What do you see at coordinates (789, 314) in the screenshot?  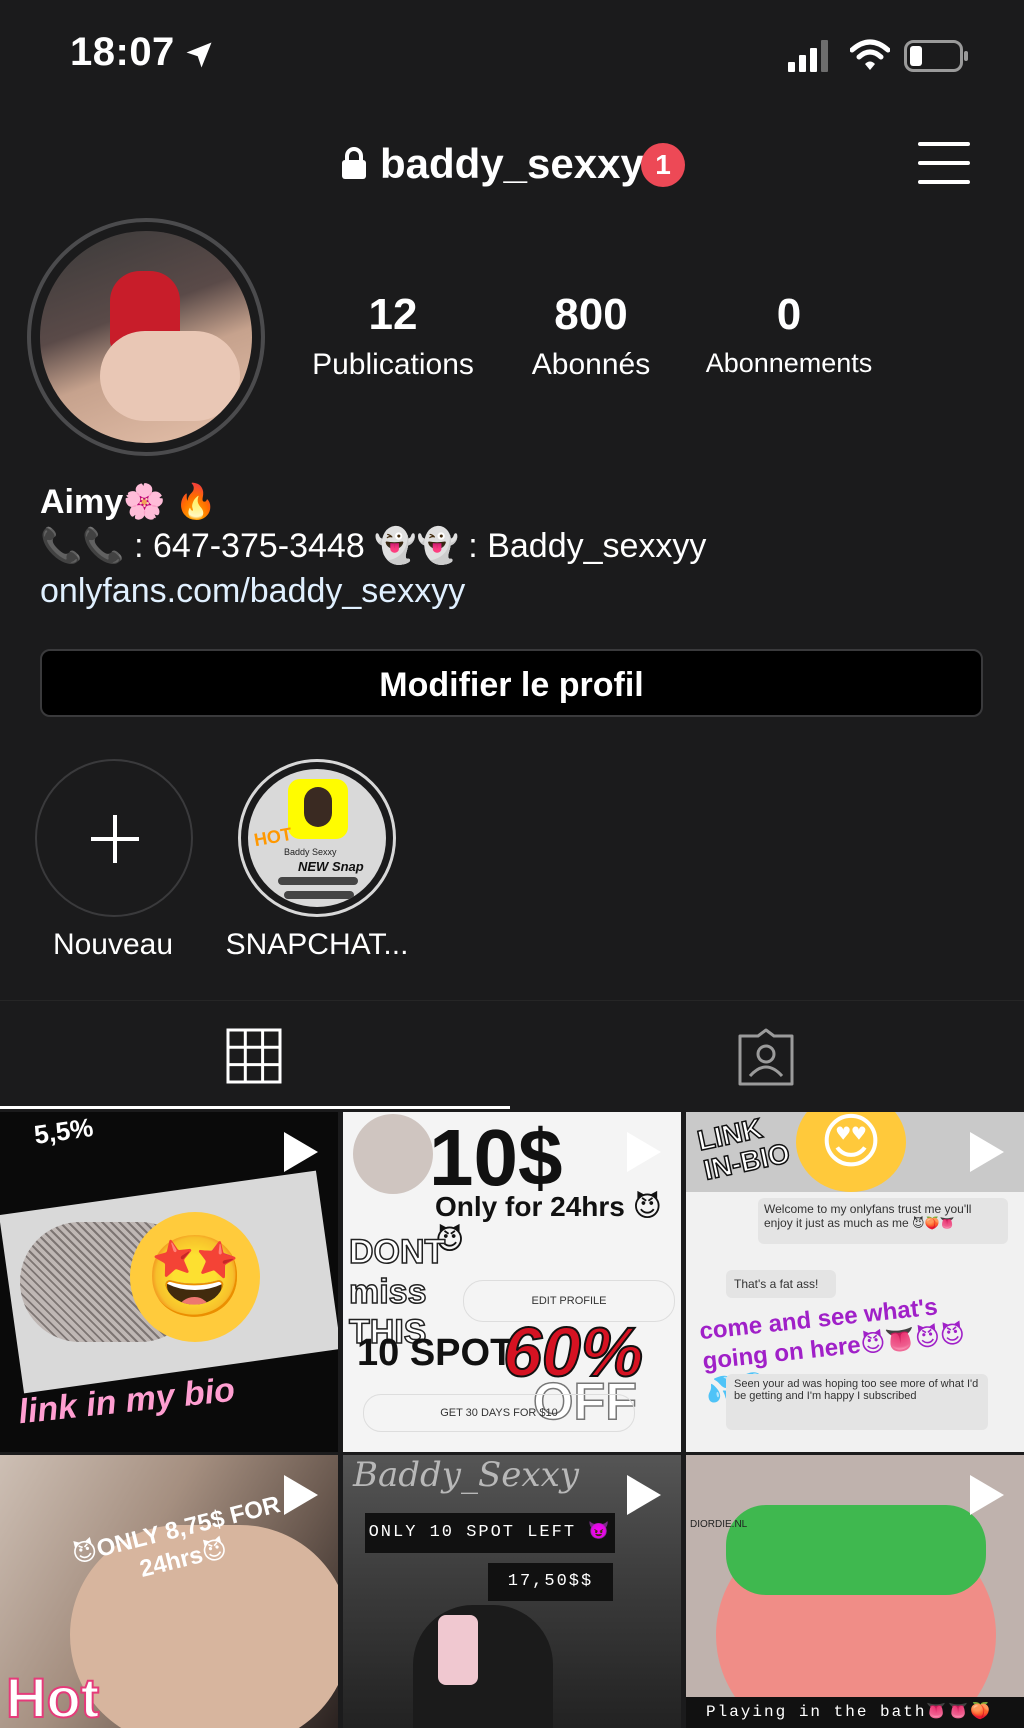 I see `stat-value: 0` at bounding box center [789, 314].